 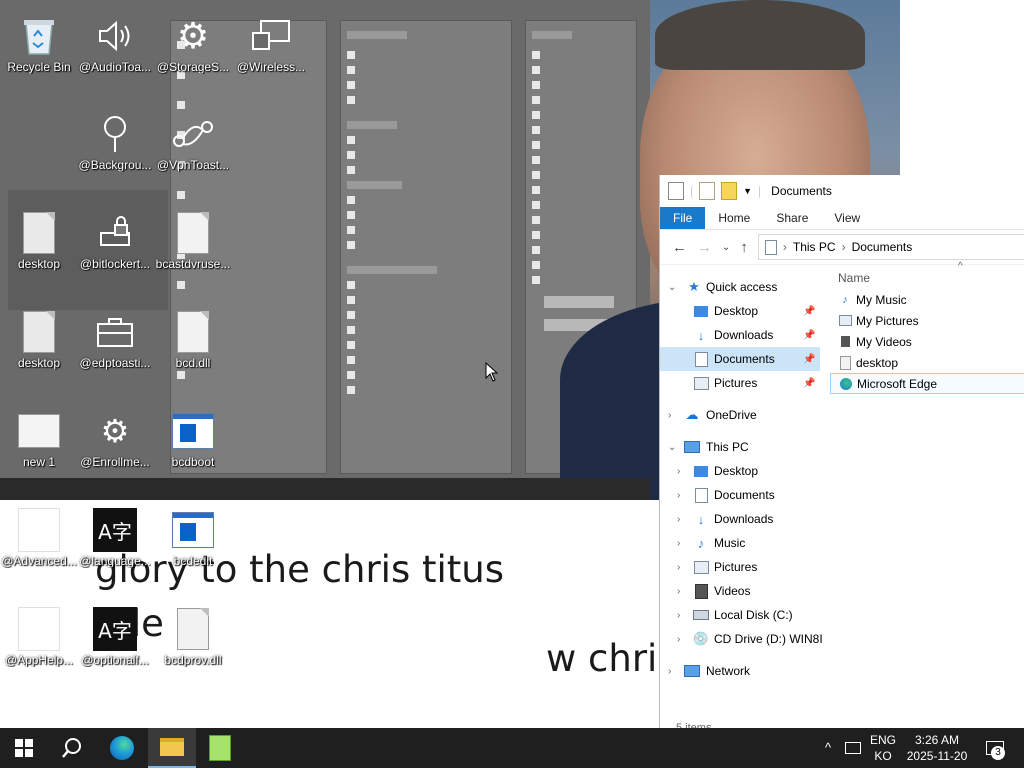 What do you see at coordinates (960, 266) in the screenshot?
I see `sort-up-icon: ^` at bounding box center [960, 266].